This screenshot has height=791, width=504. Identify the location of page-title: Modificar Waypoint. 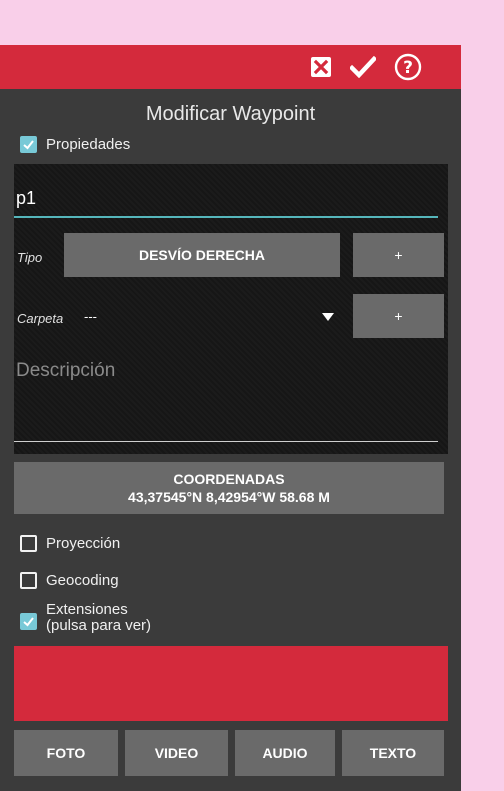
(230, 114).